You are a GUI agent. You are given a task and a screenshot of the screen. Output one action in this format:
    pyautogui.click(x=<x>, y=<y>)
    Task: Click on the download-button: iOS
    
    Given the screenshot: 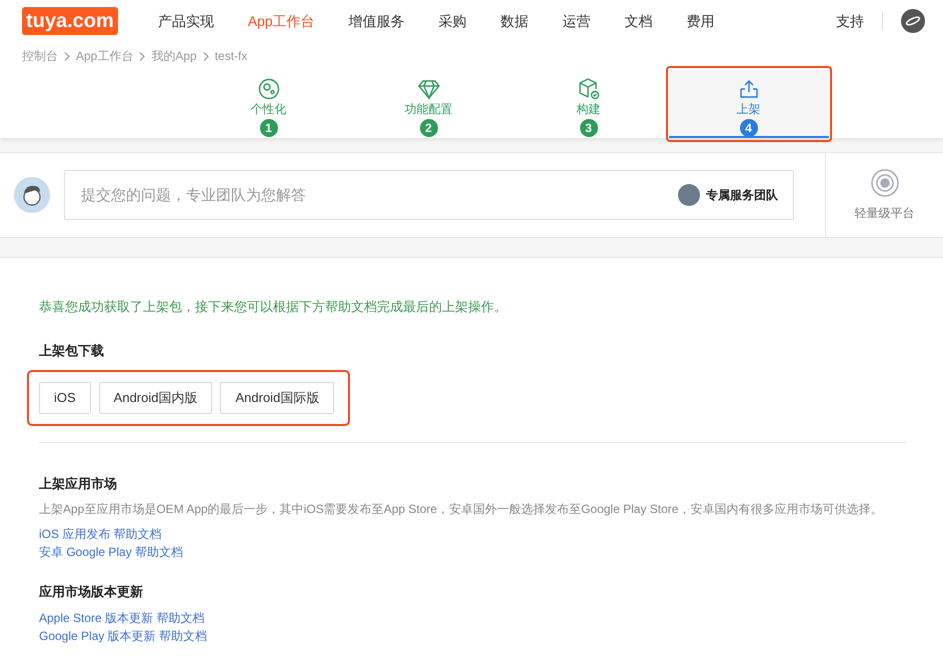 What is the action you would take?
    pyautogui.click(x=65, y=398)
    